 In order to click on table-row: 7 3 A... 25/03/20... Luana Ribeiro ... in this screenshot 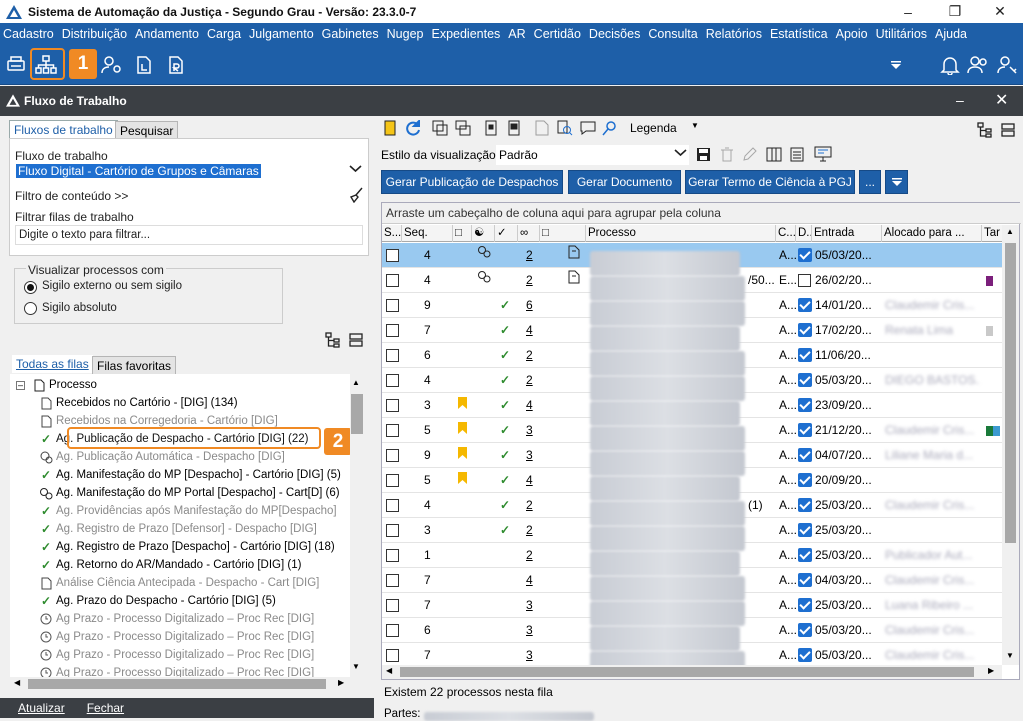, I will do `click(692, 609)`.